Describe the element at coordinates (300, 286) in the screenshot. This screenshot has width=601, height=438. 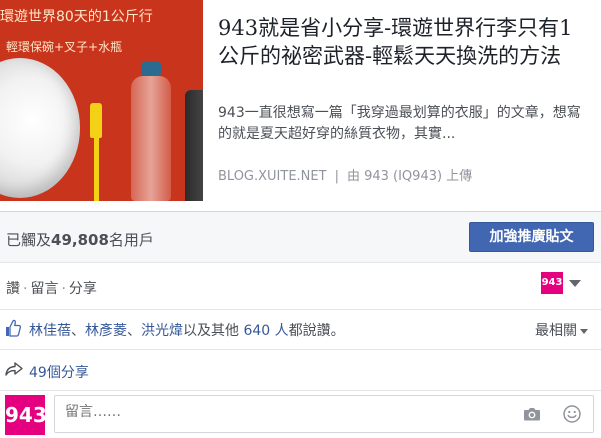
I see `action-bar: 讚 · 留言 · 分享` at that location.